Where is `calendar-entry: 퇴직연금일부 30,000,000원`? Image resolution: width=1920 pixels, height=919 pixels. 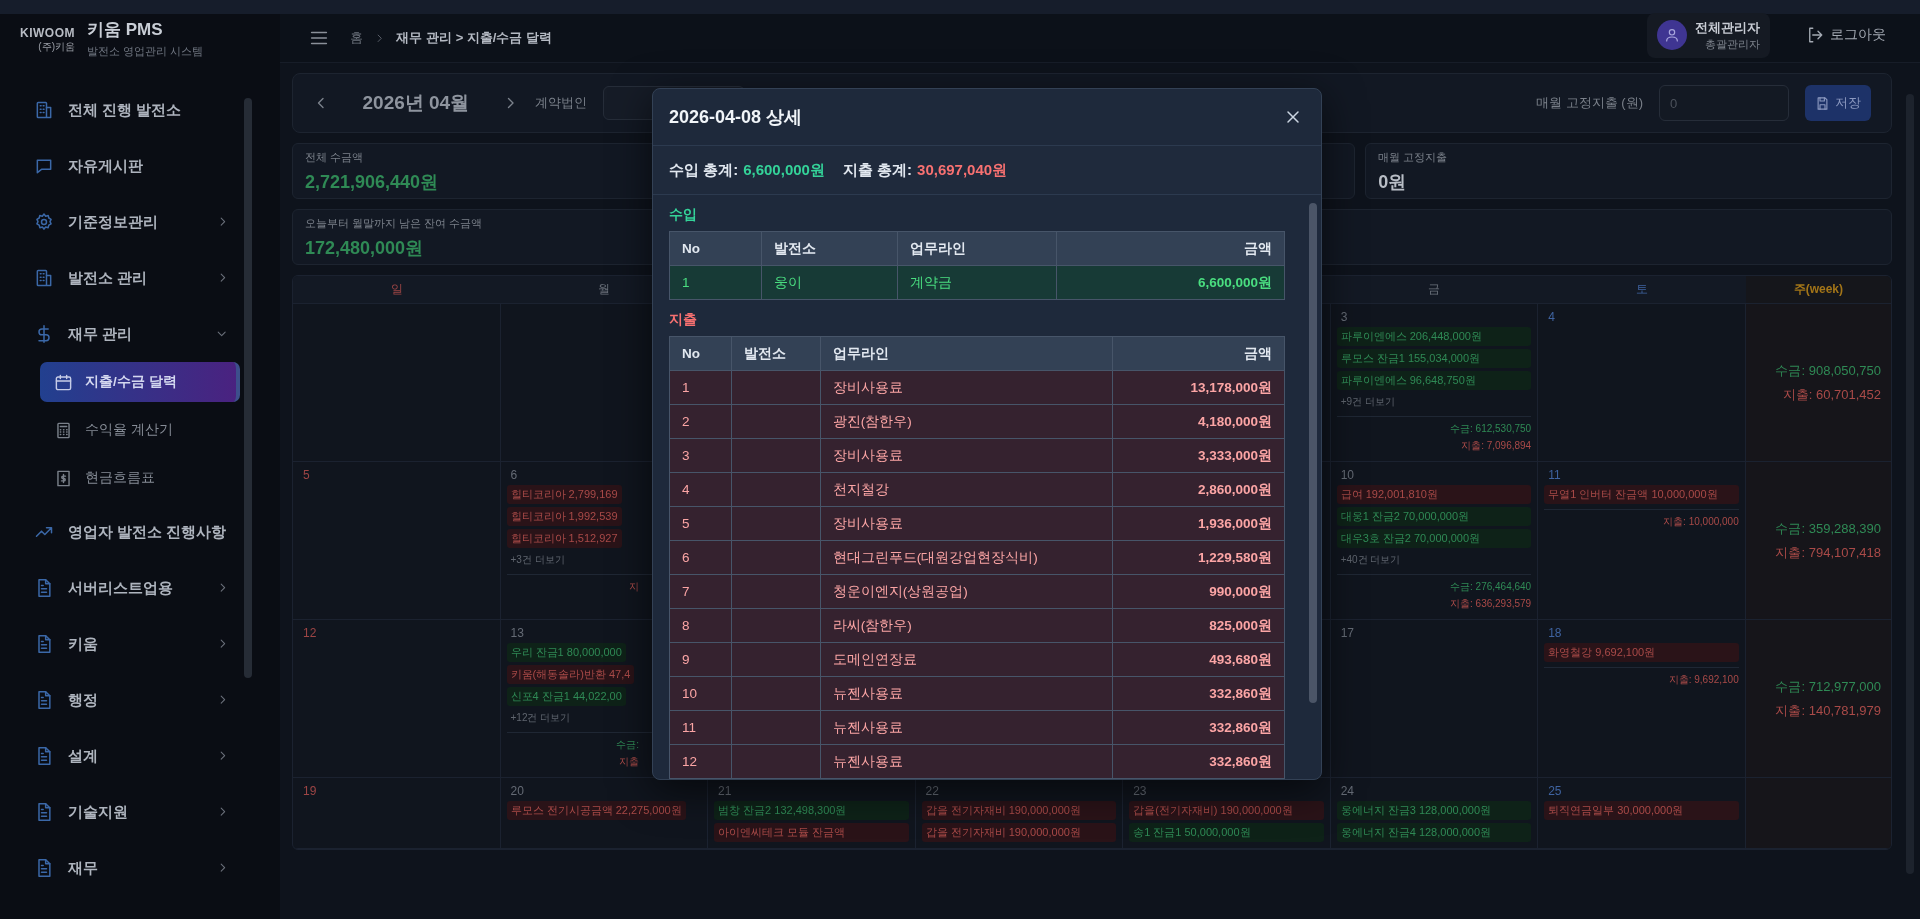
calendar-entry: 퇴직연금일부 30,000,000원 is located at coordinates (1641, 810).